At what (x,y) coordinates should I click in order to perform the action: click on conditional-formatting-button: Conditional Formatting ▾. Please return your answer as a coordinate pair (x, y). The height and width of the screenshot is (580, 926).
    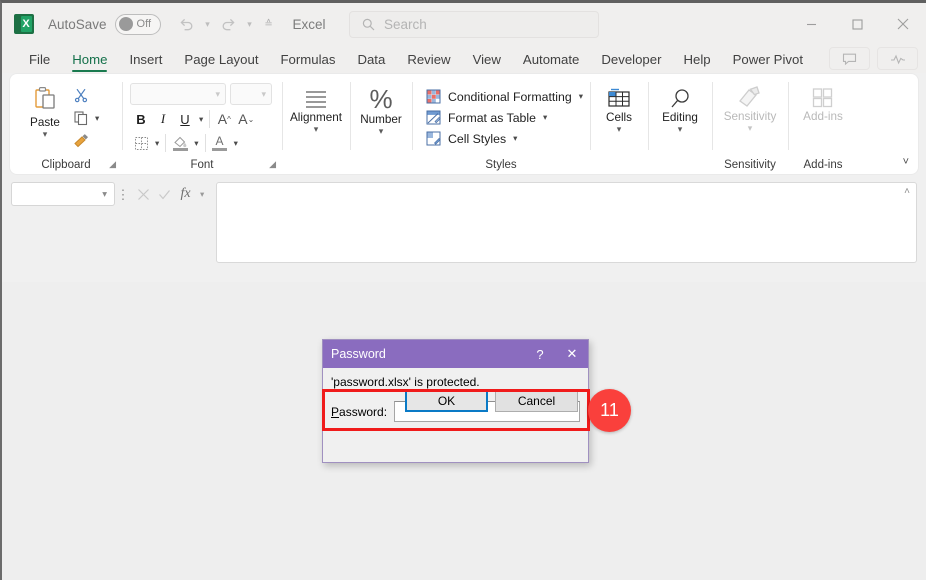
    Looking at the image, I should click on (502, 96).